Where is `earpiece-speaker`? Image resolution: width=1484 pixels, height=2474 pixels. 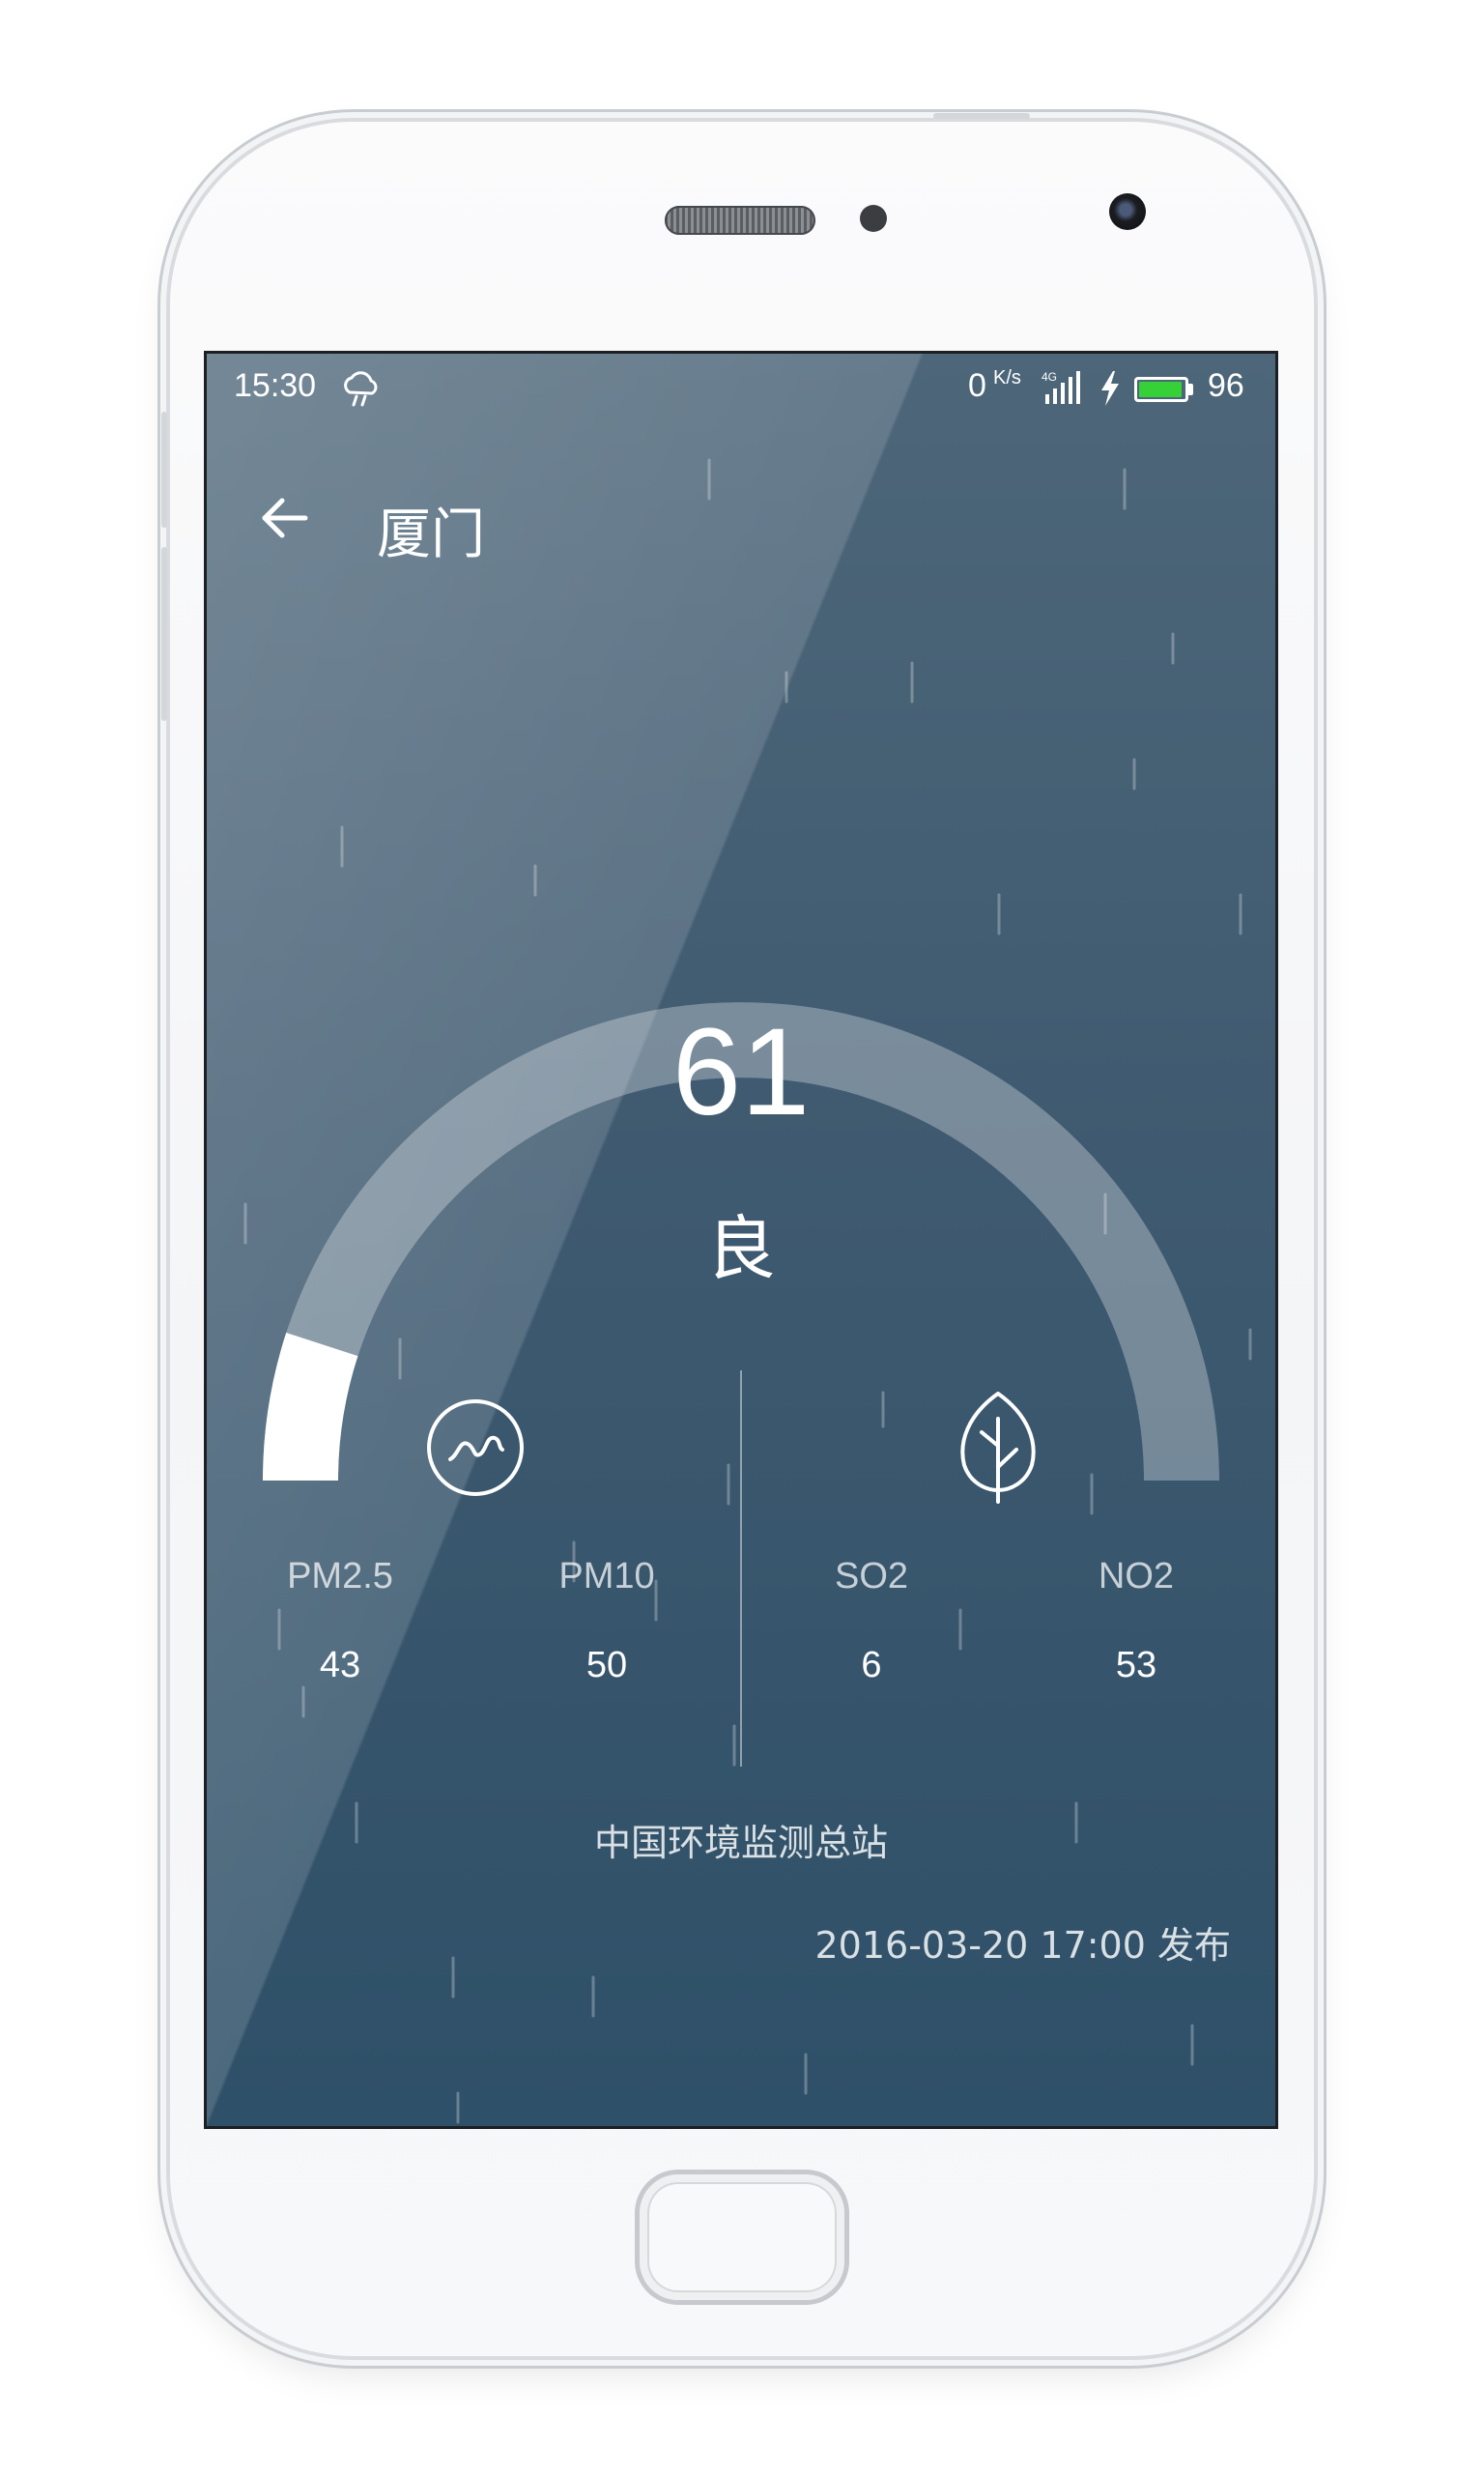 earpiece-speaker is located at coordinates (740, 221).